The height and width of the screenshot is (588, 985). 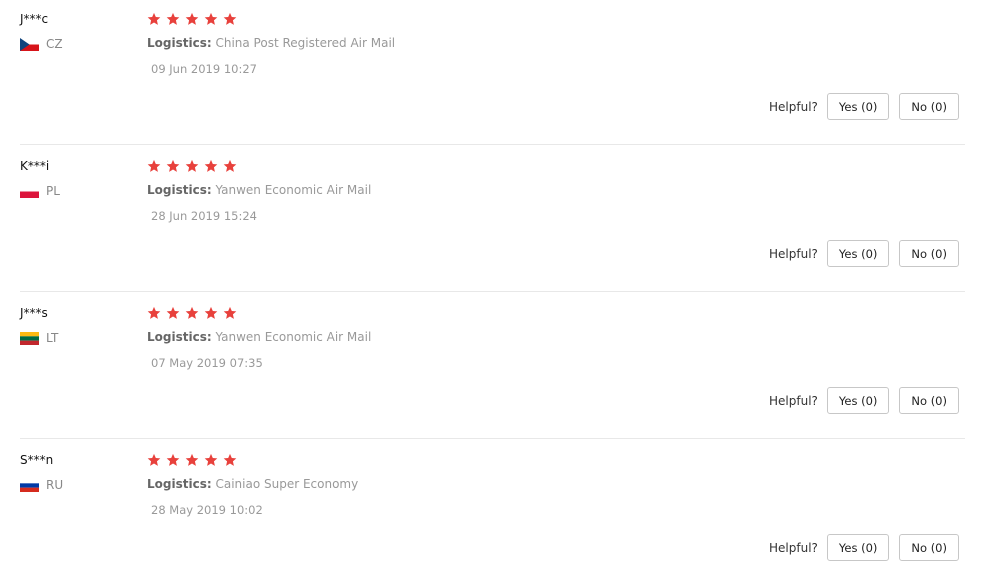 I want to click on flag-lt-icon, so click(x=29, y=338).